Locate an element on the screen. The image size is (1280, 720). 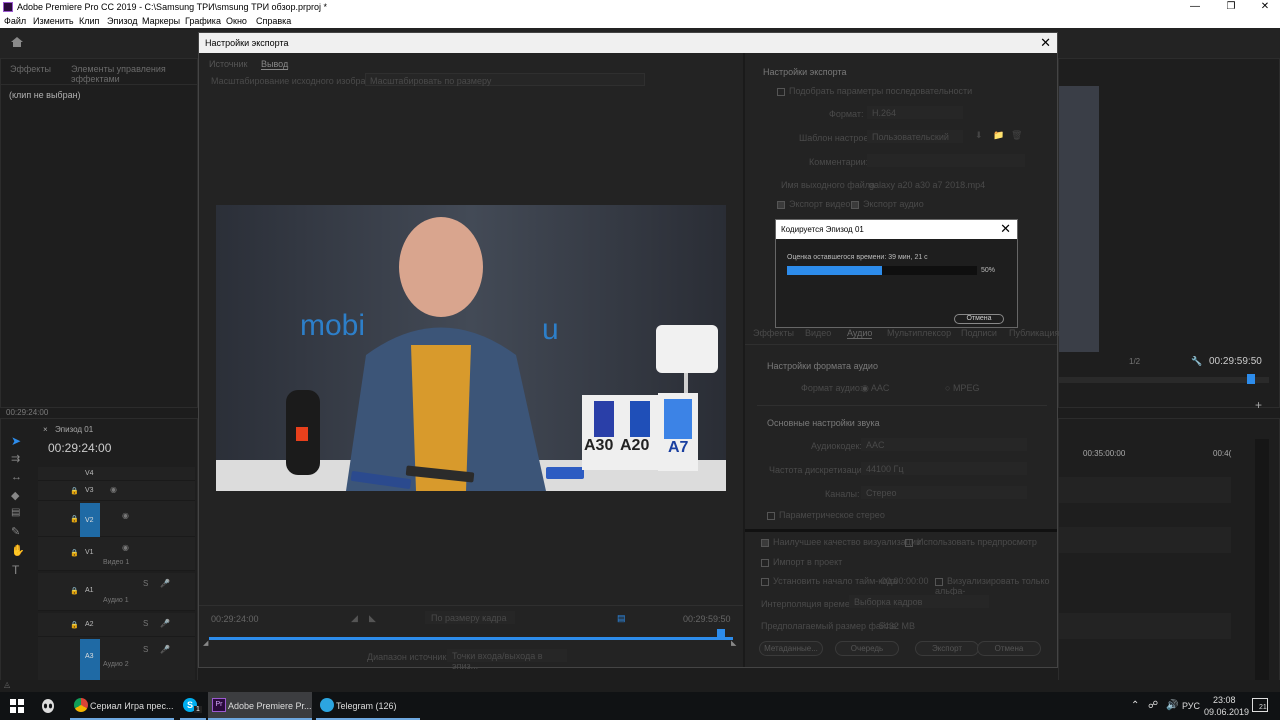
menu-edit: Изменить is located at coordinates (53, 21).